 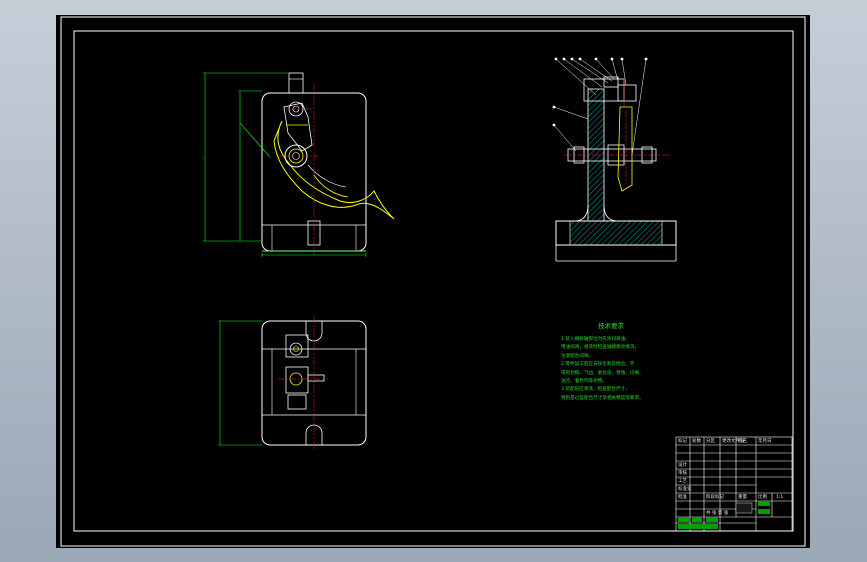 What do you see at coordinates (710, 441) in the screenshot?
I see `tb-header-2: 分区` at bounding box center [710, 441].